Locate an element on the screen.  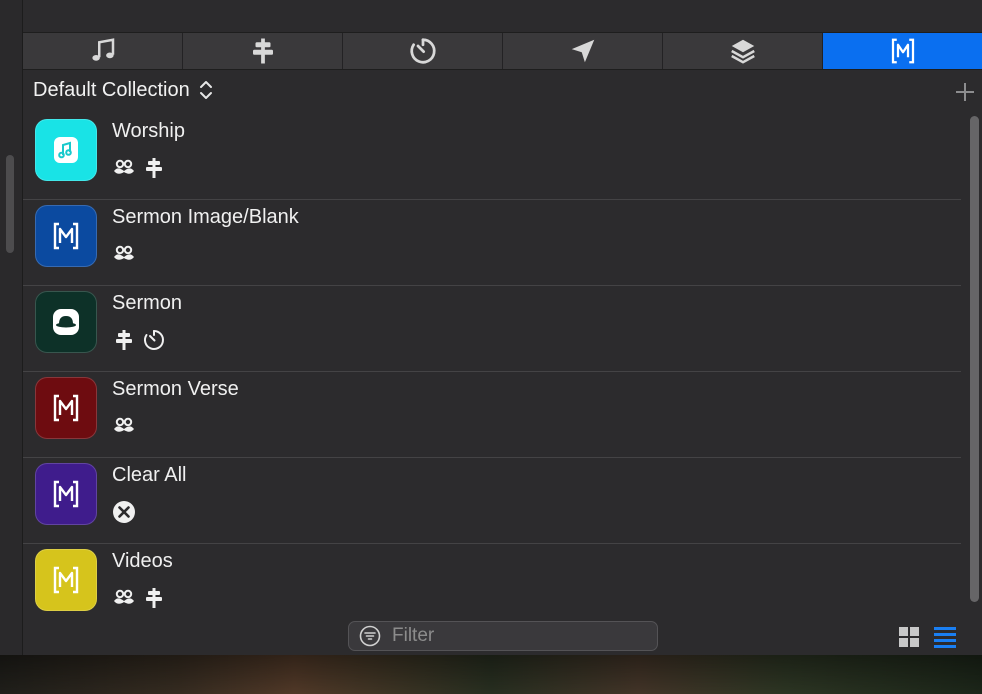
macro-title: Sermon is located at coordinates (147, 303).